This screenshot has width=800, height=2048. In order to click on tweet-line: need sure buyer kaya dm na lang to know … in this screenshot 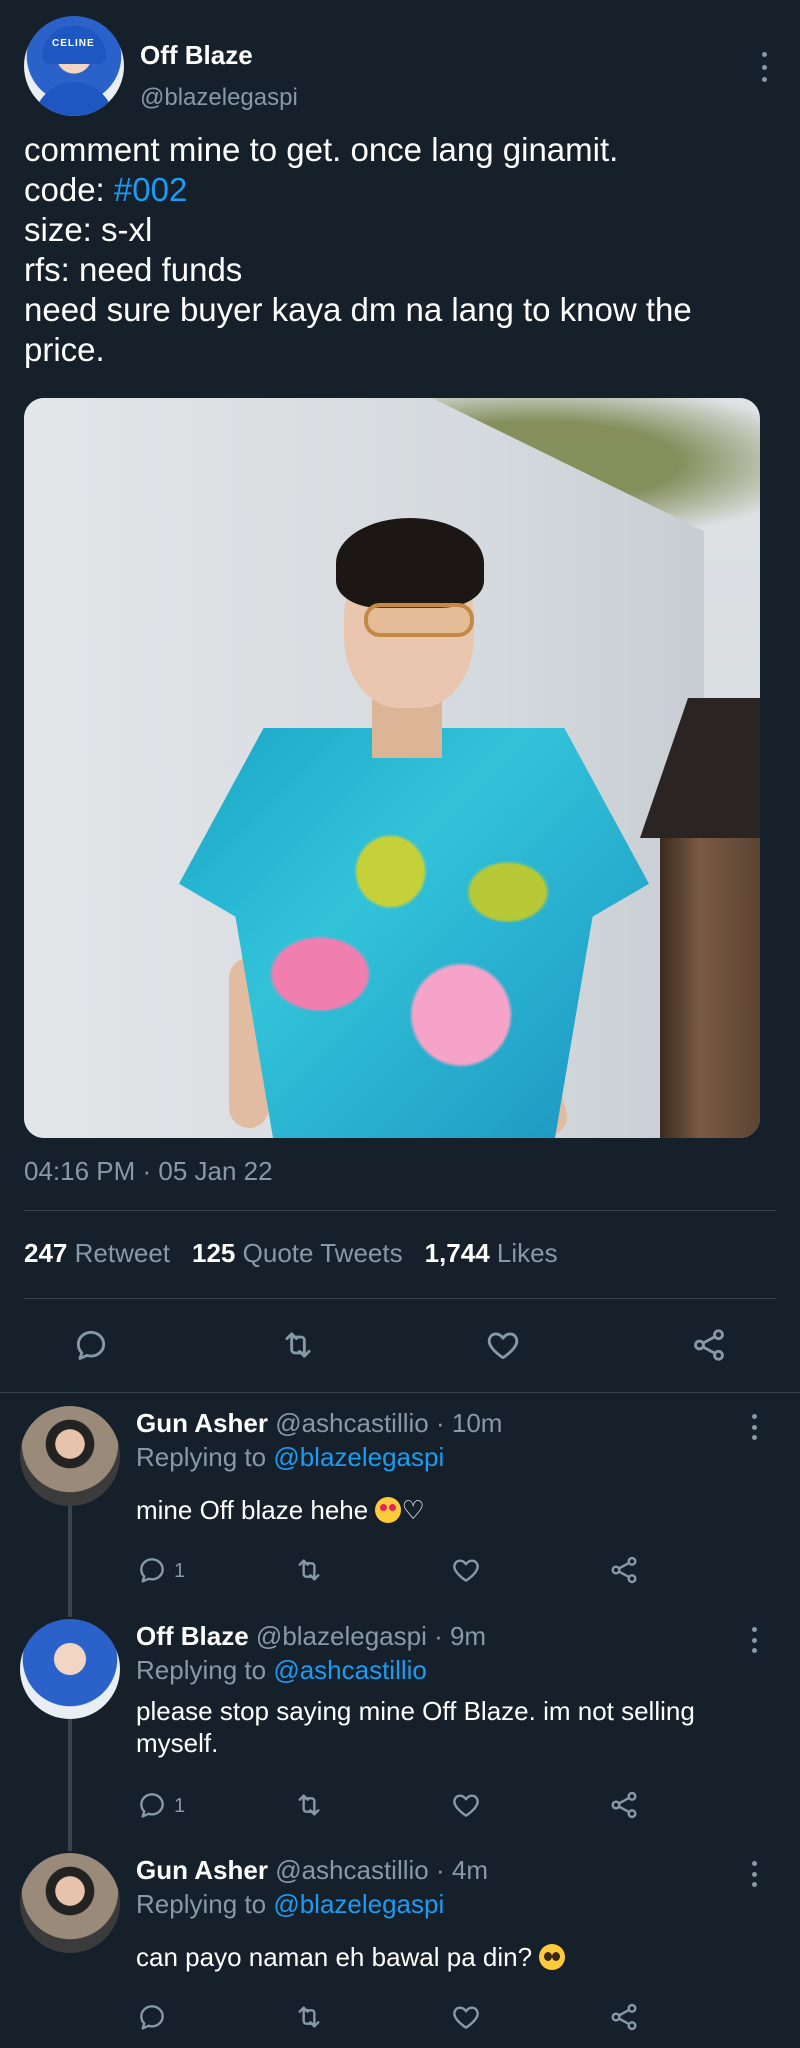, I will do `click(358, 309)`.